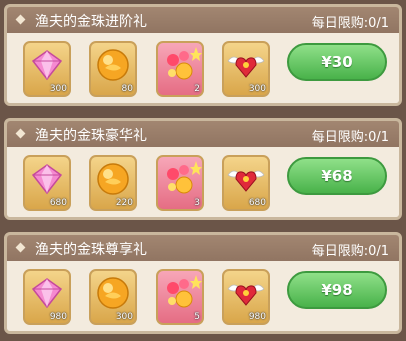  I want to click on pack-title: 渔夫的金珠进阶礼, so click(91, 22).